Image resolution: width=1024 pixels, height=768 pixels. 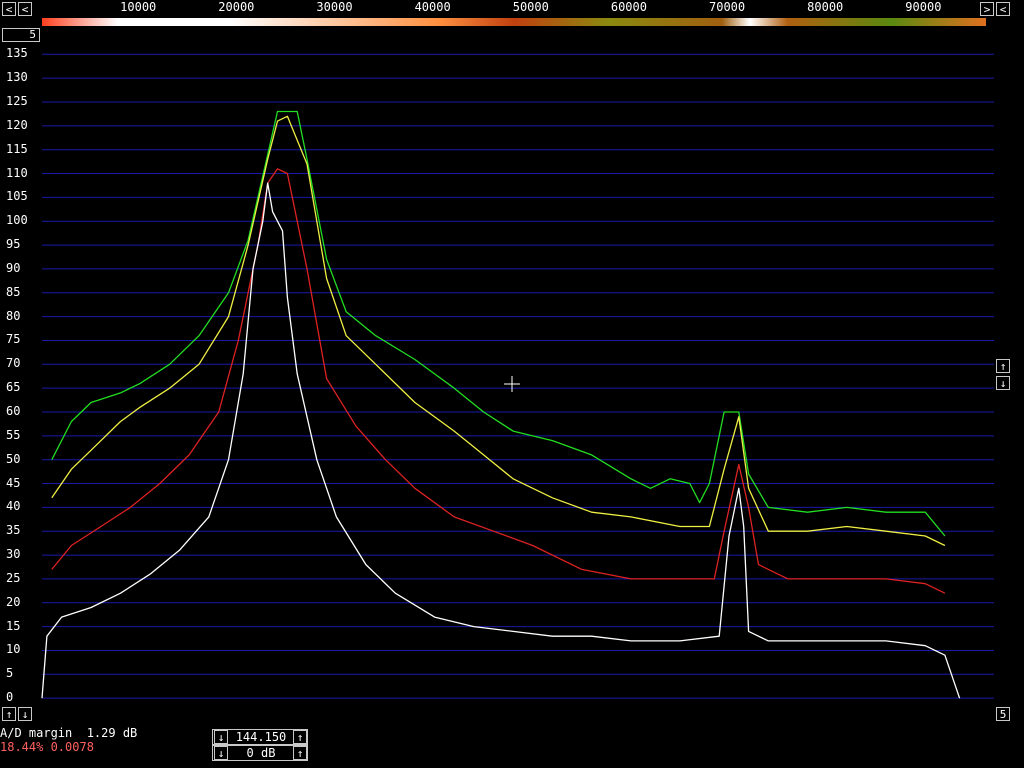 What do you see at coordinates (13, 387) in the screenshot?
I see `y-tick-label: 65` at bounding box center [13, 387].